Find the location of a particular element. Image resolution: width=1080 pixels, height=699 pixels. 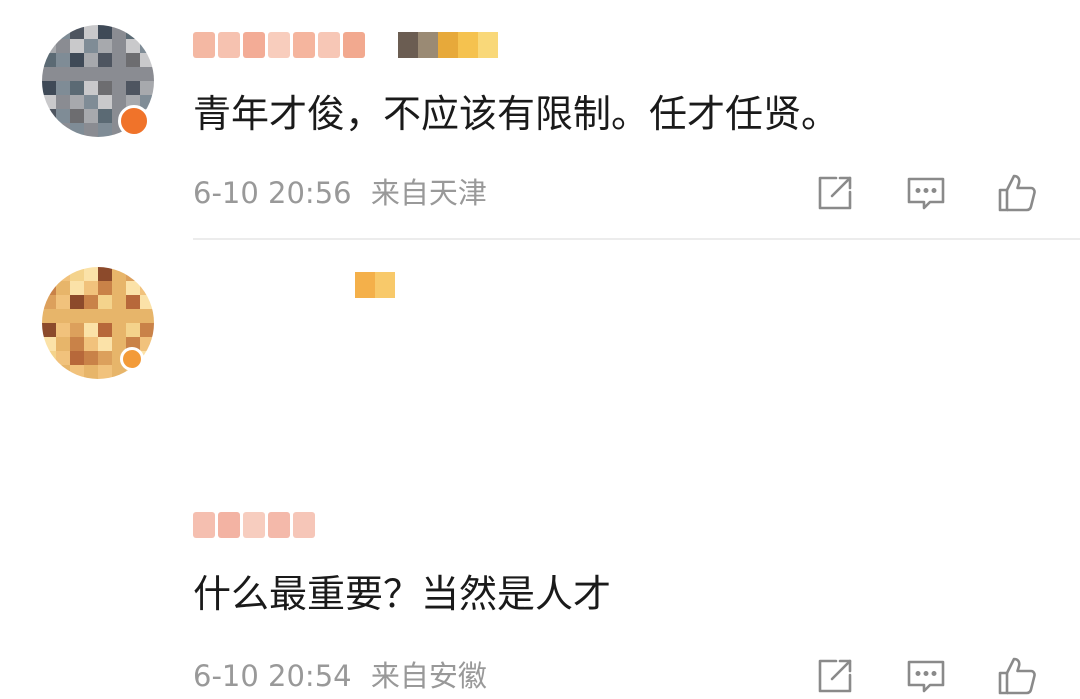

comment-actions is located at coordinates (903, 193).